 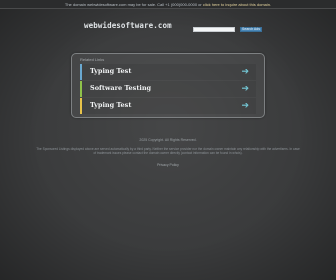 I want to click on inquire-link: click here to inquire about this domain., so click(x=237, y=4).